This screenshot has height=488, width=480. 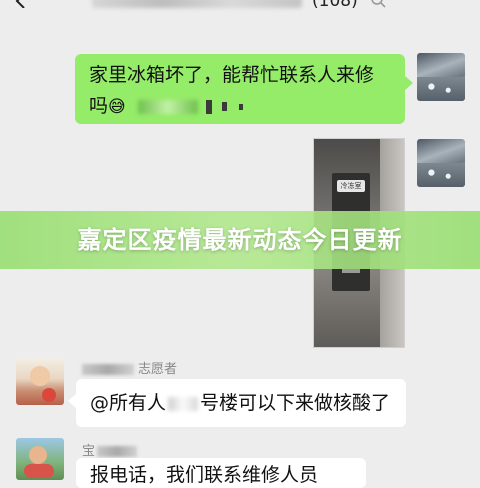 I want to click on chevron-left-icon, so click(x=21, y=4).